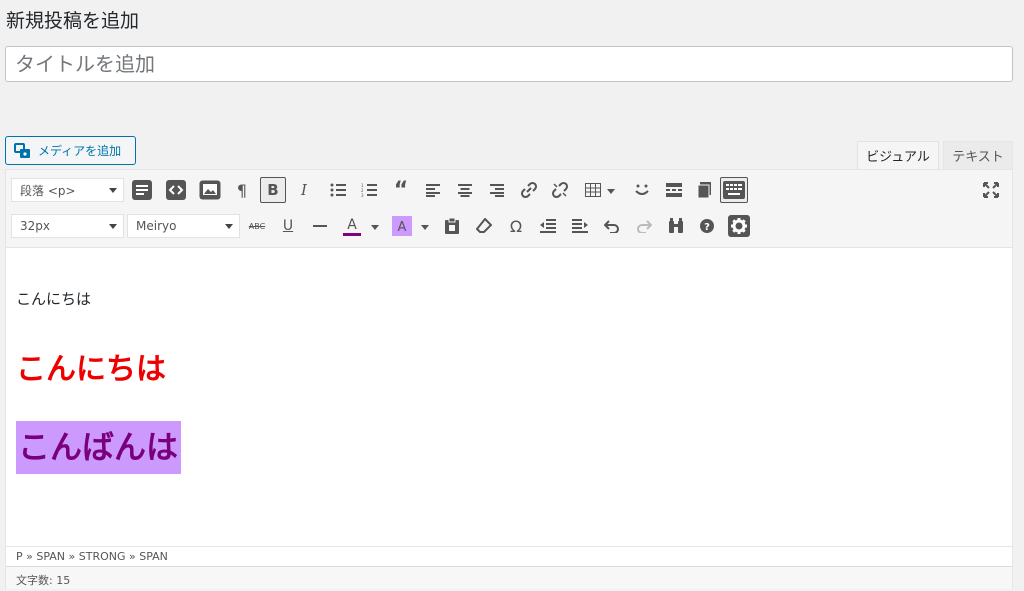 This screenshot has height=591, width=1024. I want to click on table-icon, so click(593, 190).